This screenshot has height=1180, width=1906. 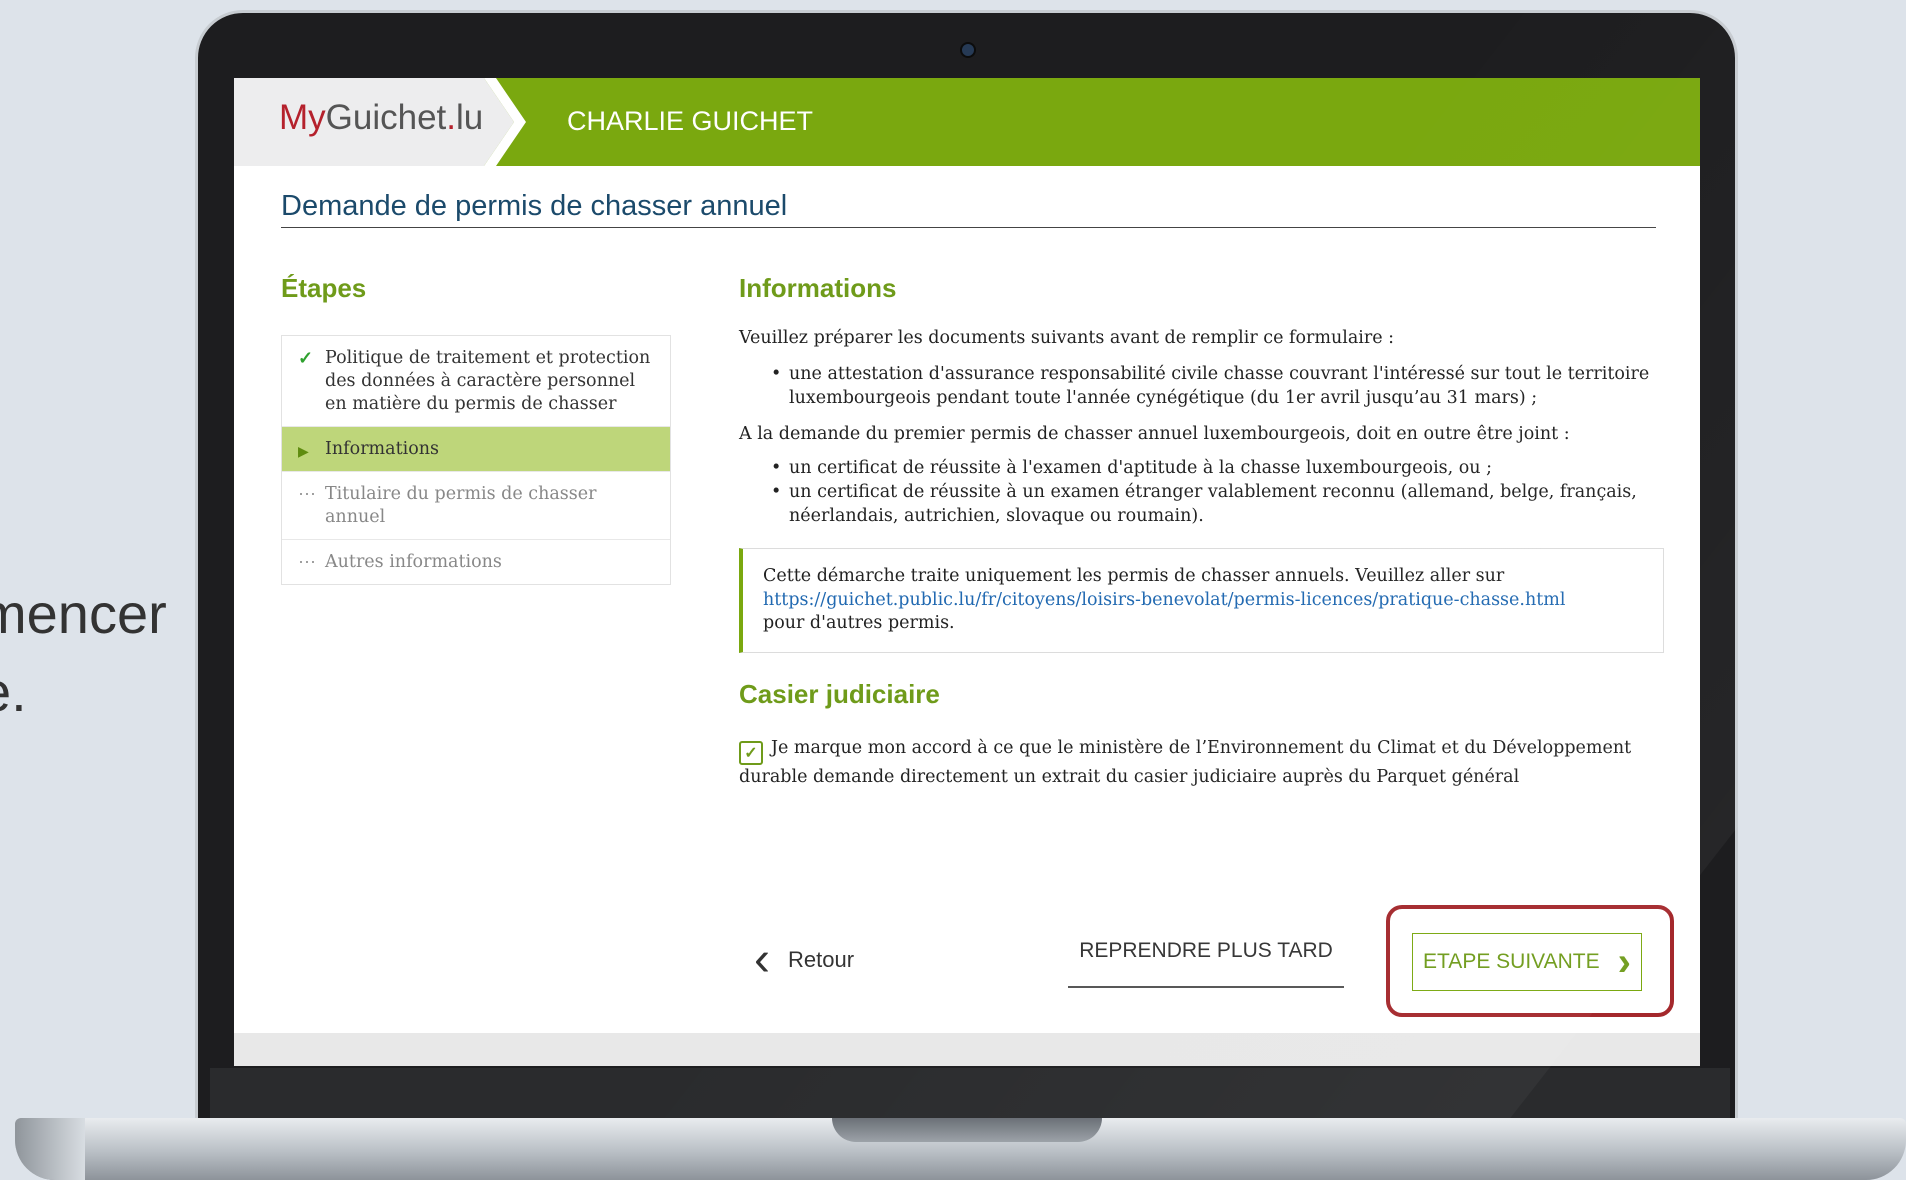 I want to click on step-item-informations: ▶ Informations, so click(x=476, y=449).